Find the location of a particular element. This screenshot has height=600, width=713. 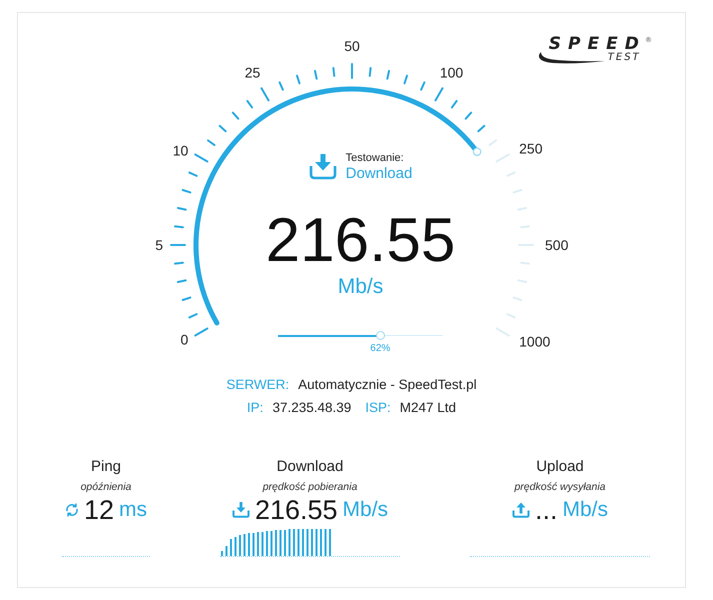

server-label: SERWER: is located at coordinates (258, 385).